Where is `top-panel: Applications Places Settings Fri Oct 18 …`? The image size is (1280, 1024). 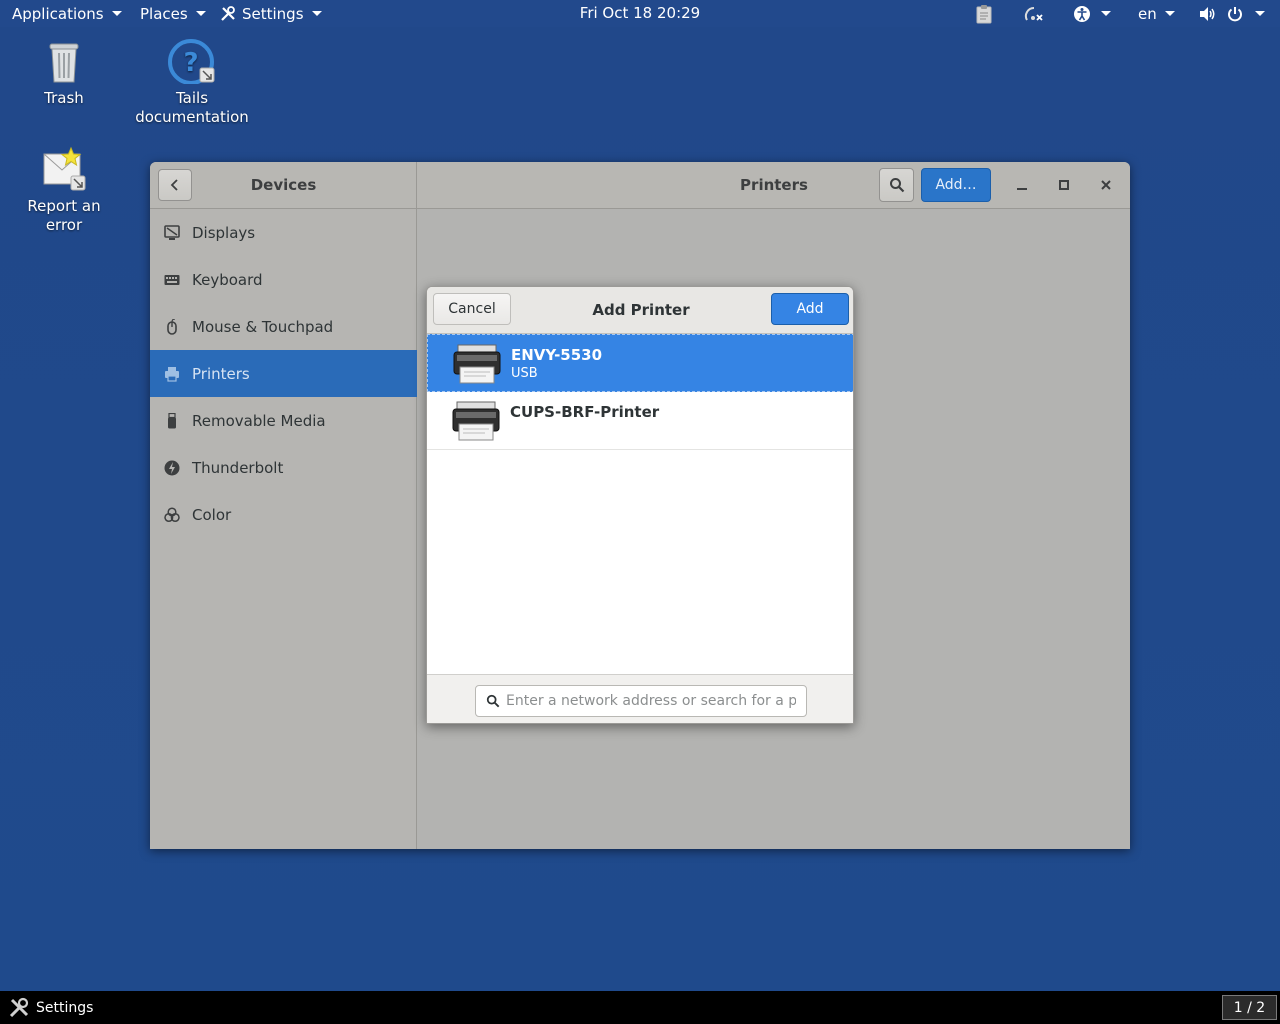
top-panel: Applications Places Settings Fri Oct 18 … is located at coordinates (640, 13).